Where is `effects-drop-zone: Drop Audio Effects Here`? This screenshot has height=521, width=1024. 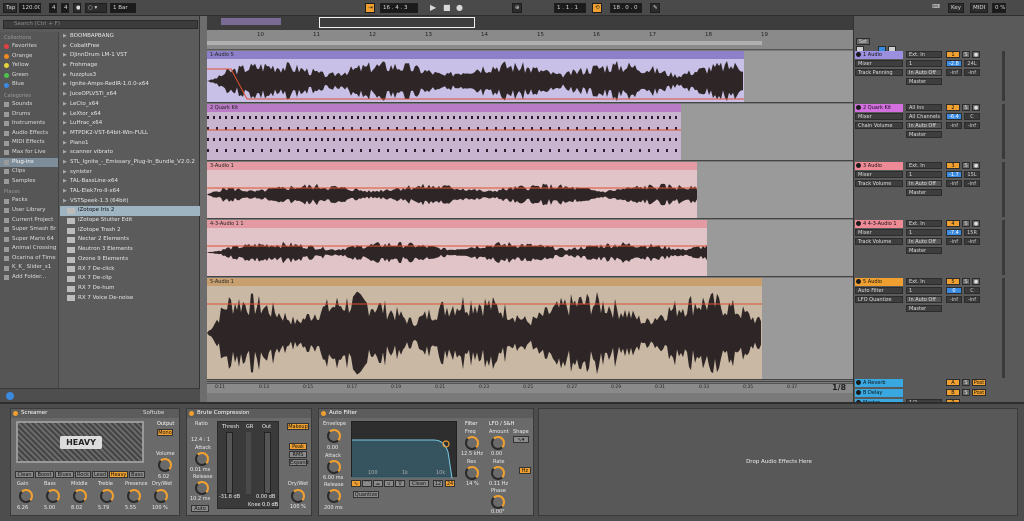
effects-drop-zone: Drop Audio Effects Here is located at coordinates (778, 462).